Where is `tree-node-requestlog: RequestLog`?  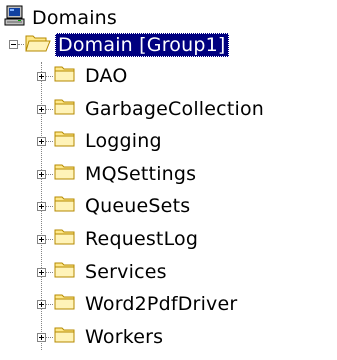
tree-node-requestlog: RequestLog is located at coordinates (127, 239).